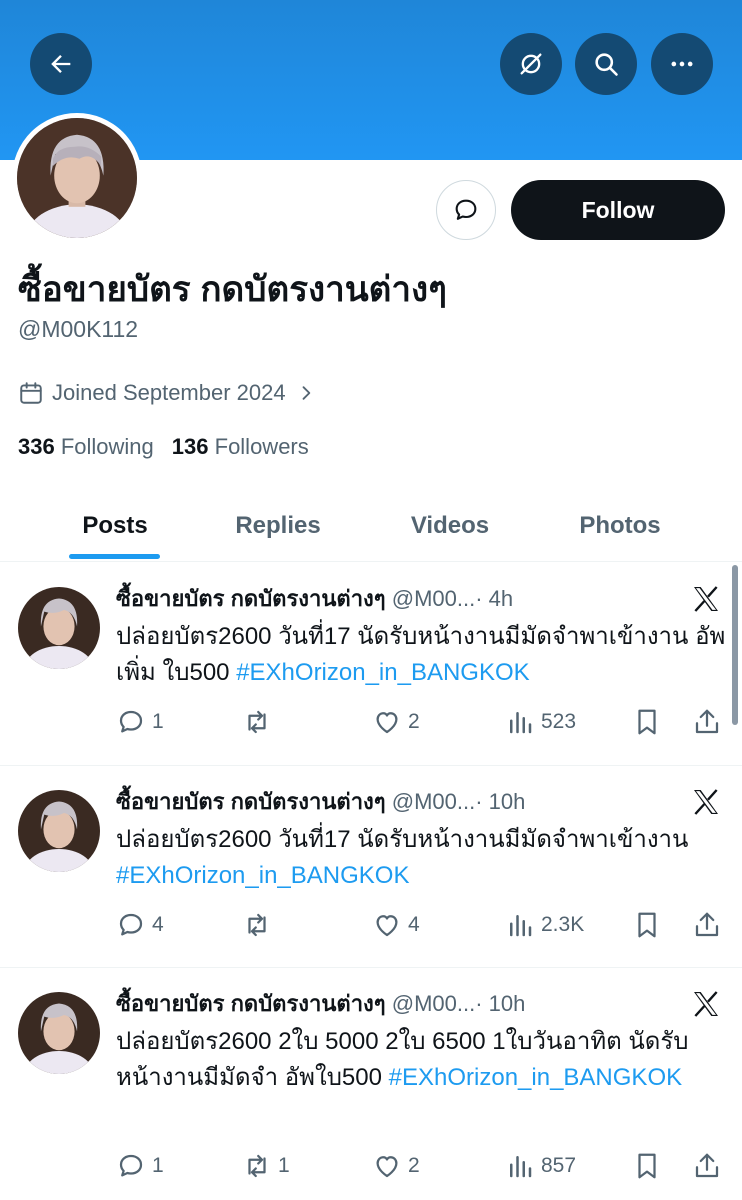 The image size is (742, 1200). Describe the element at coordinates (414, 924) in the screenshot. I see `like-count: 4` at that location.